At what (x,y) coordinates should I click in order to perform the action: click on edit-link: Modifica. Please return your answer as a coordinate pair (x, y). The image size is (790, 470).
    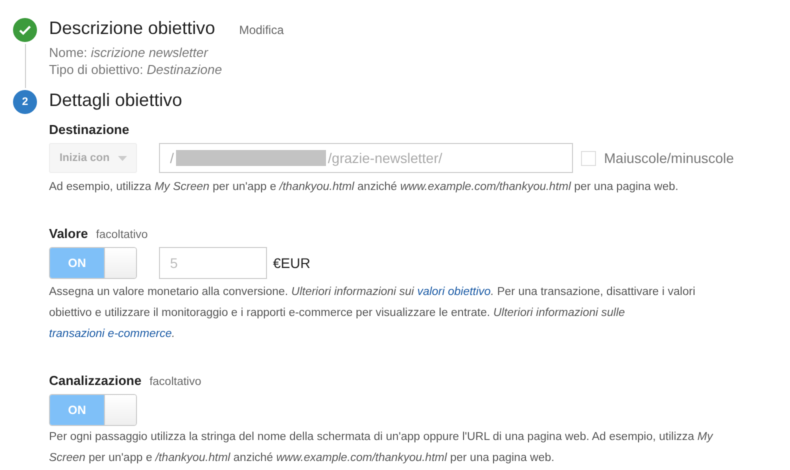
    Looking at the image, I should click on (261, 30).